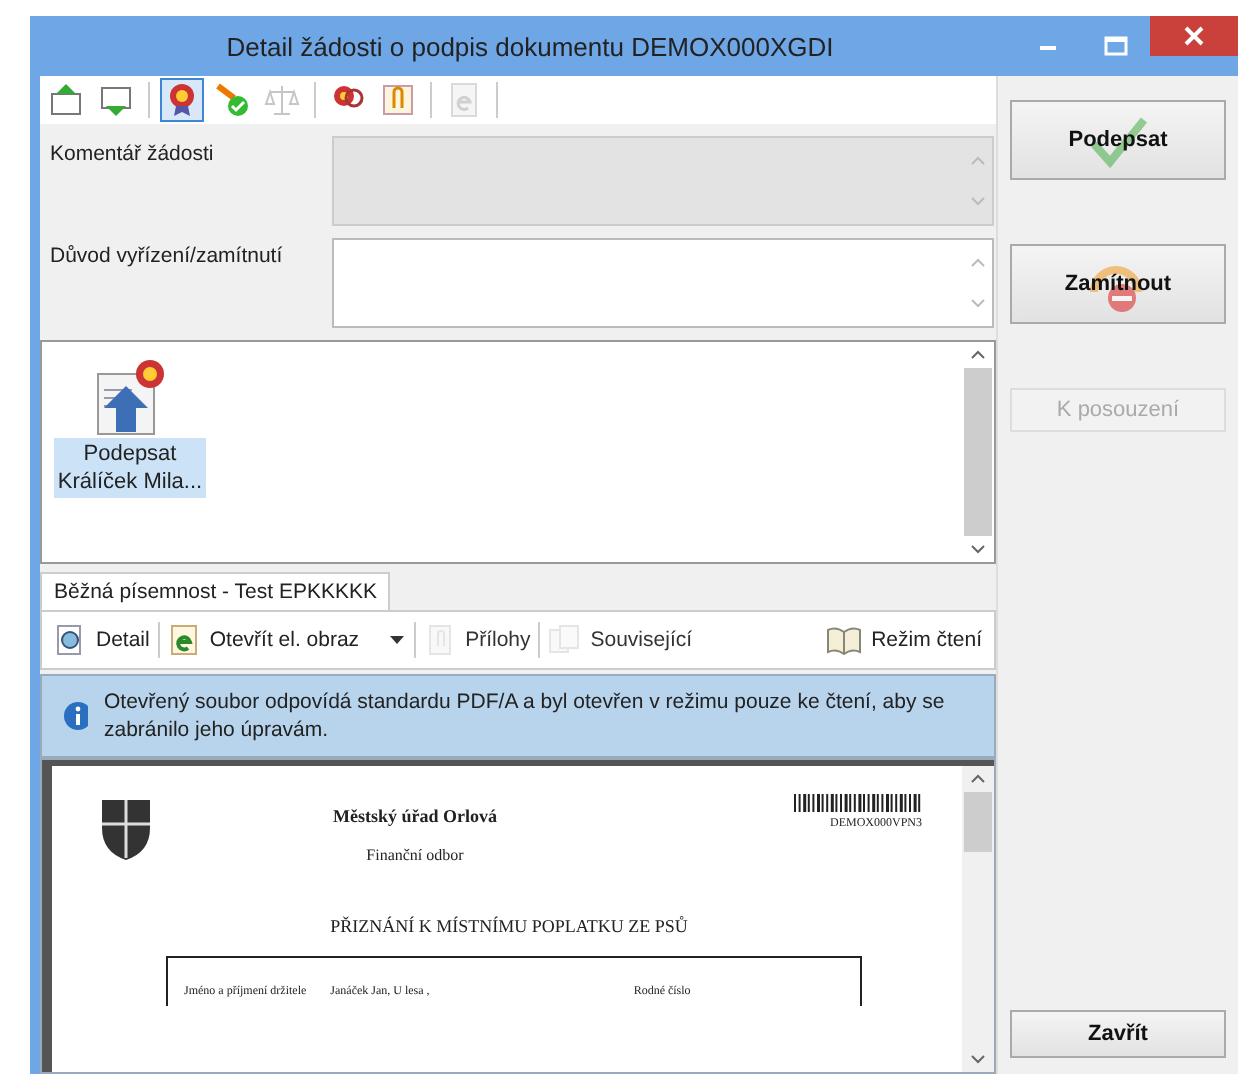  I want to click on department-name: Finanční odbor, so click(415, 855).